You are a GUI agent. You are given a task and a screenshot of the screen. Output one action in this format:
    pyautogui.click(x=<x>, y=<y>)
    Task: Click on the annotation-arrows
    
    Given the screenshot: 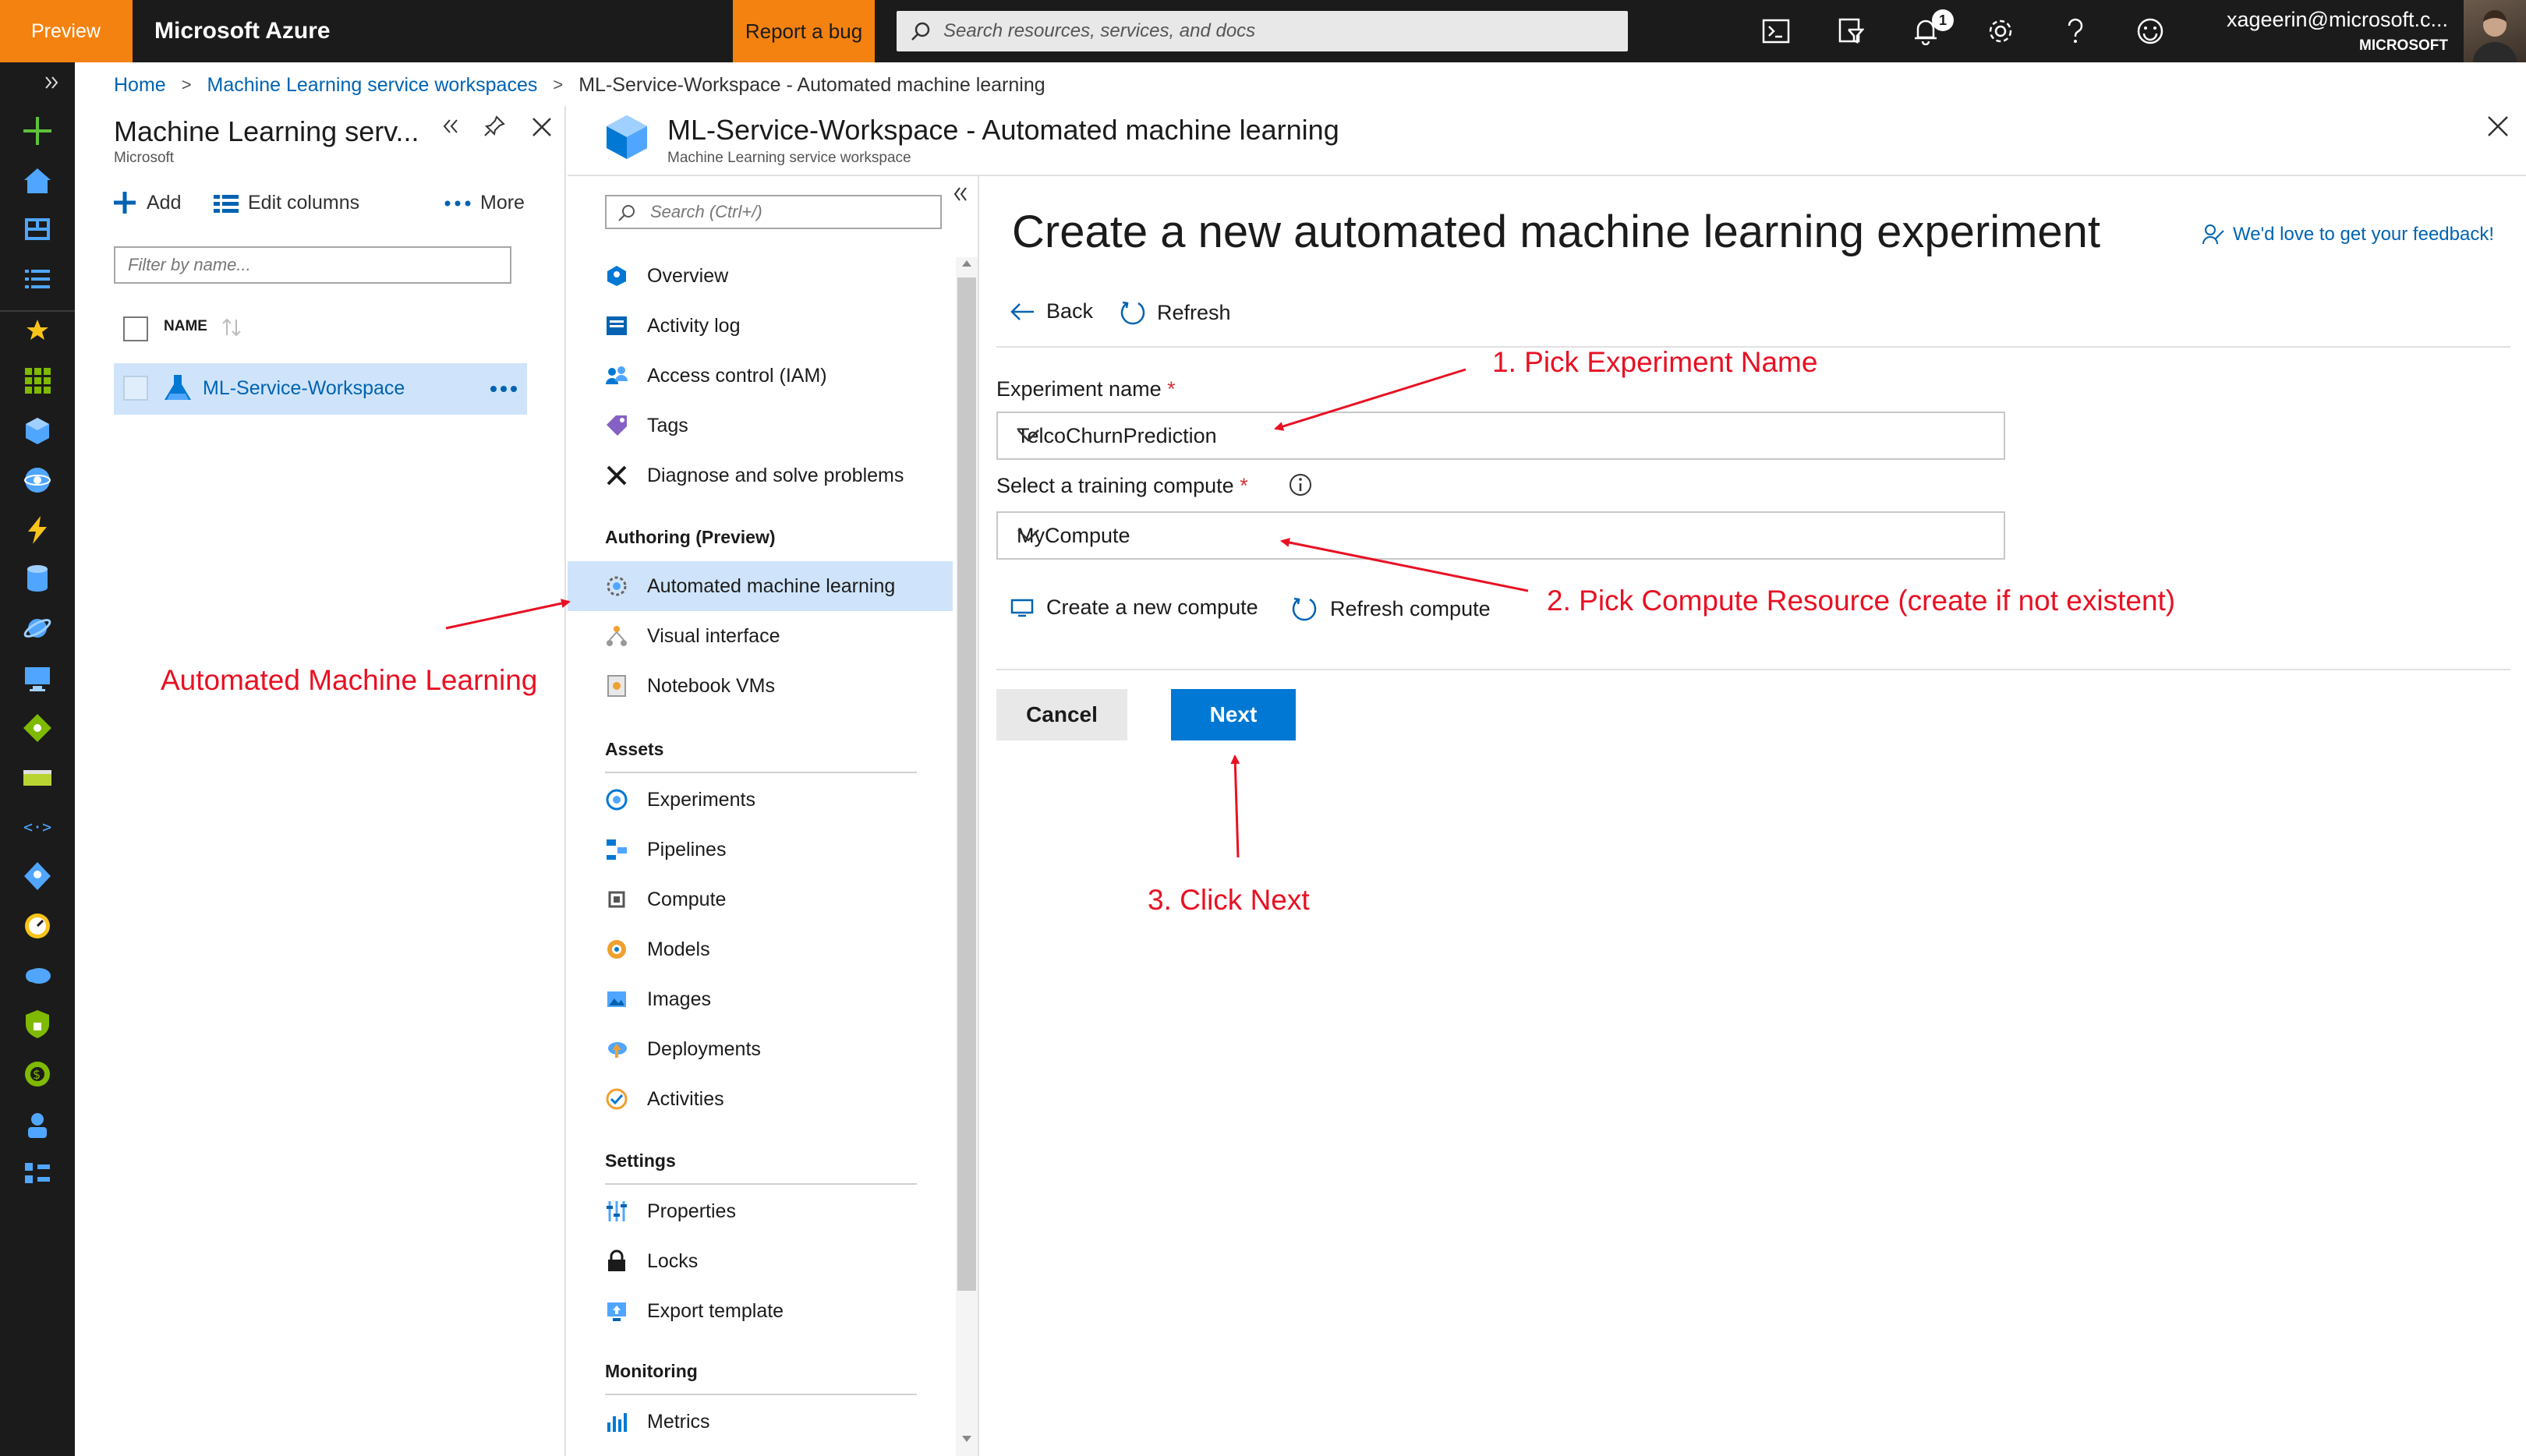 What is the action you would take?
    pyautogui.click(x=987, y=613)
    